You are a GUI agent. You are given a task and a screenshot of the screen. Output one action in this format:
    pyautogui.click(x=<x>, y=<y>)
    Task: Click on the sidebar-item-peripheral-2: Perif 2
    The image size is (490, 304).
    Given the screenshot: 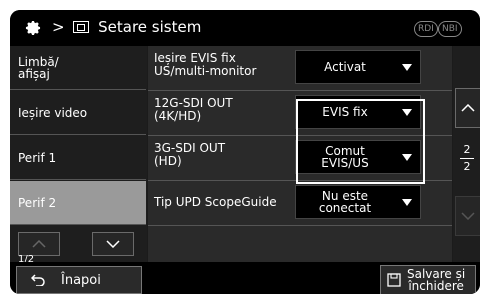 What is the action you would take?
    pyautogui.click(x=78, y=203)
    